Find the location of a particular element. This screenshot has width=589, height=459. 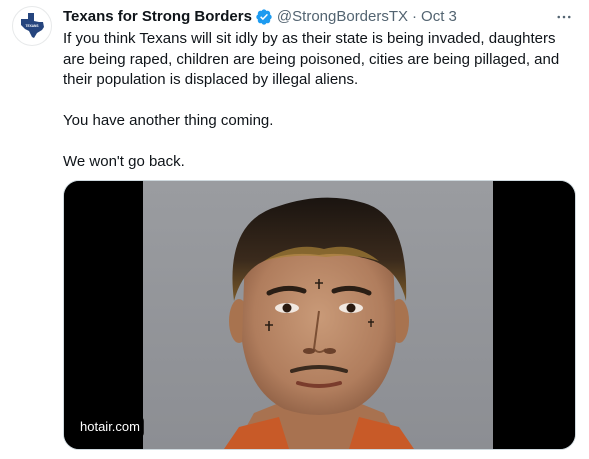

more-horizontal-icon is located at coordinates (564, 17).